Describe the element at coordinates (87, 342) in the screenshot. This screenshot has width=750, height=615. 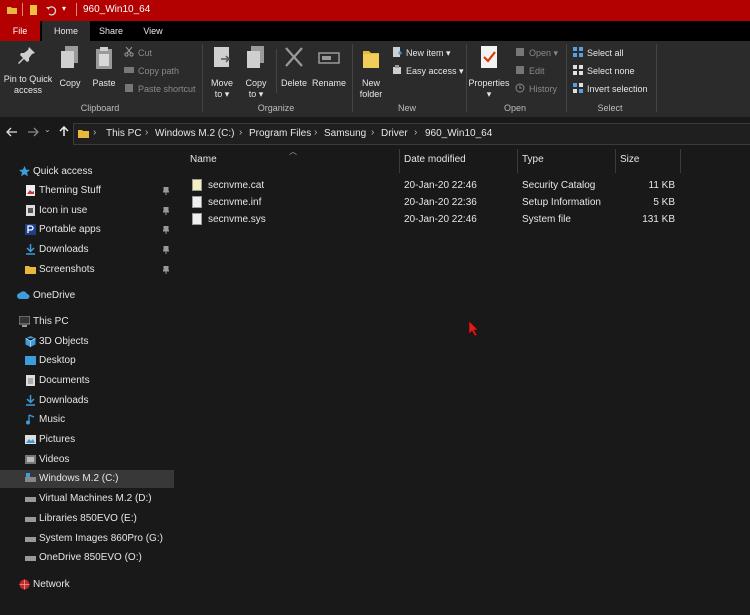
I see `nav-pc-3d-objects: 3D Objects` at that location.